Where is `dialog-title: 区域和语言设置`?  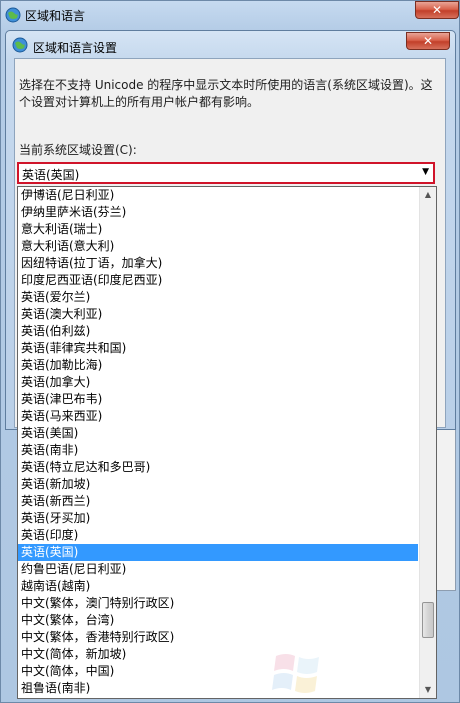
dialog-title: 区域和语言设置 is located at coordinates (75, 48).